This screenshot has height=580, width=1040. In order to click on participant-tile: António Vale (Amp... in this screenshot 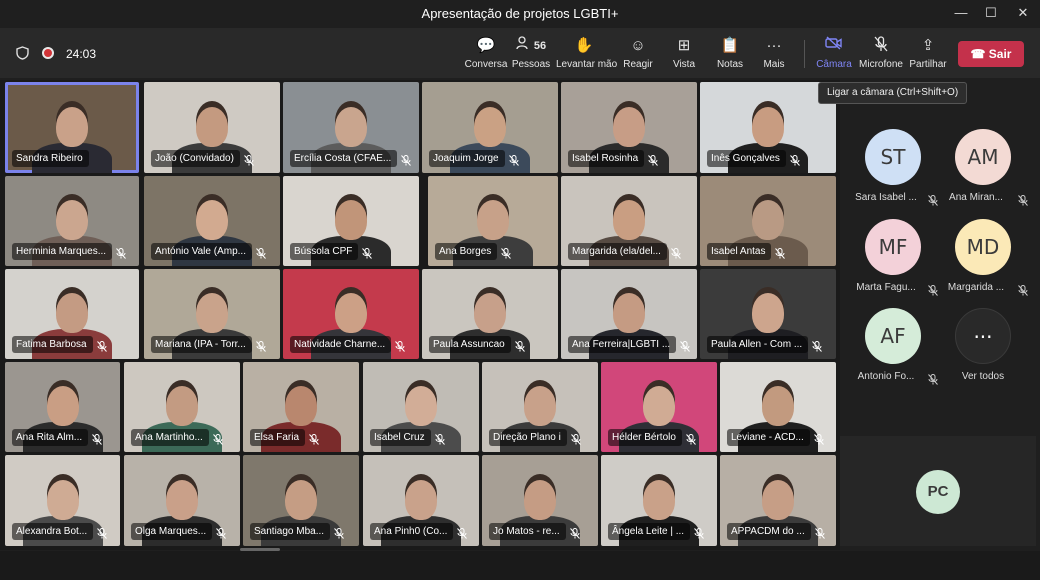, I will do `click(212, 221)`.